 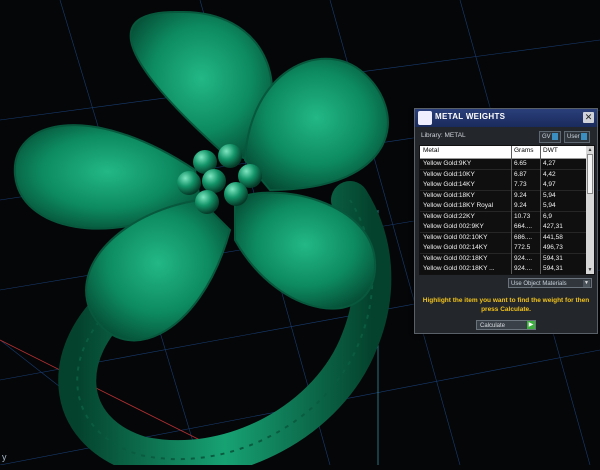 I want to click on column-header-dwt: DWT, so click(x=550, y=150).